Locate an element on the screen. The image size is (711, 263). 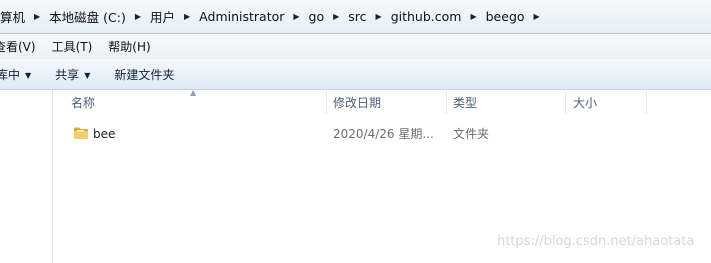
command-bar: 库中 ▼ 共享 ▼ 新建文件夹 is located at coordinates (355, 74).